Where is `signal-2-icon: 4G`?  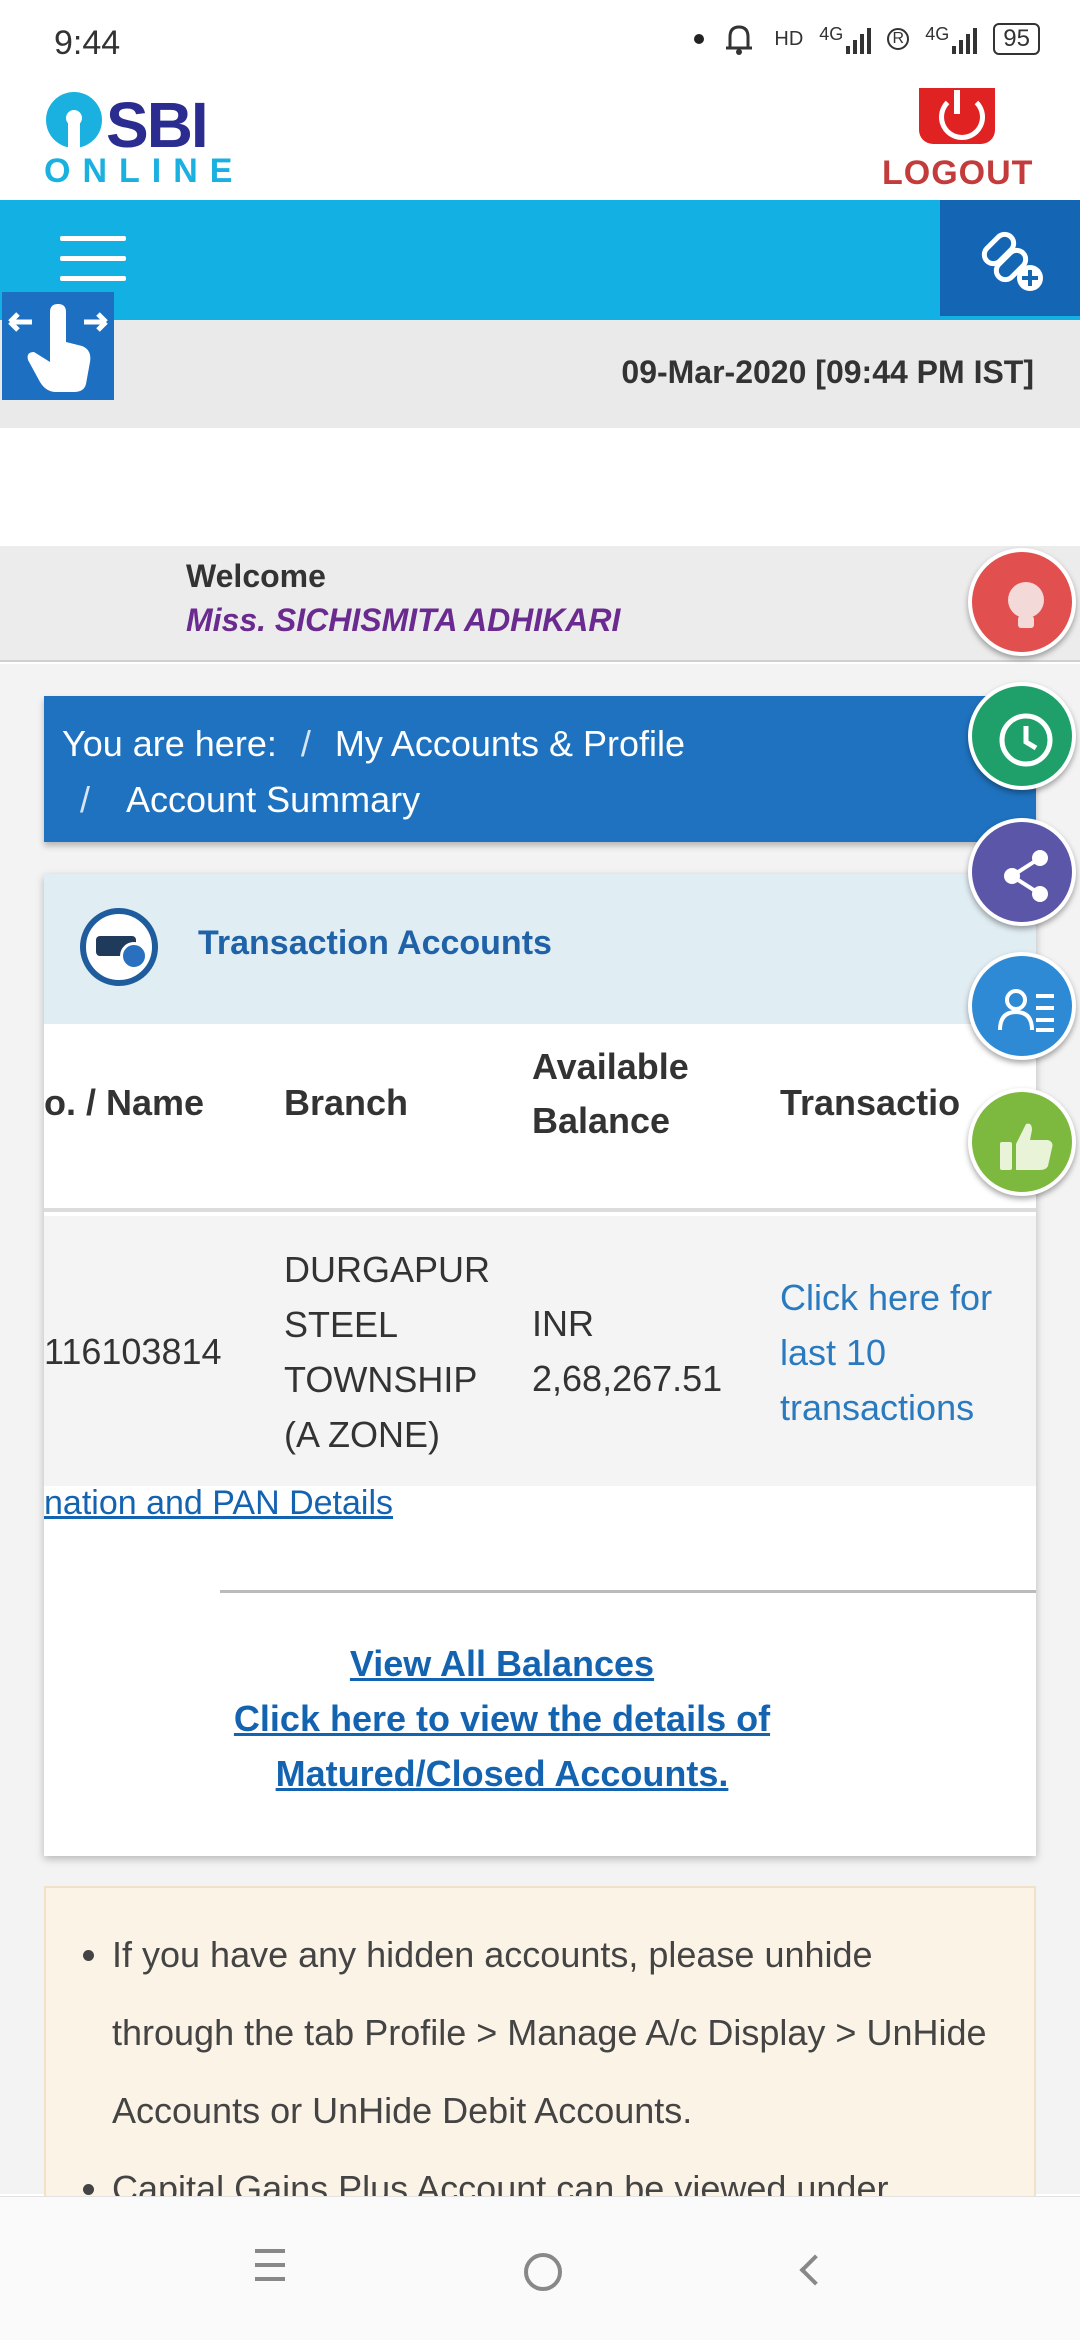 signal-2-icon: 4G is located at coordinates (951, 39).